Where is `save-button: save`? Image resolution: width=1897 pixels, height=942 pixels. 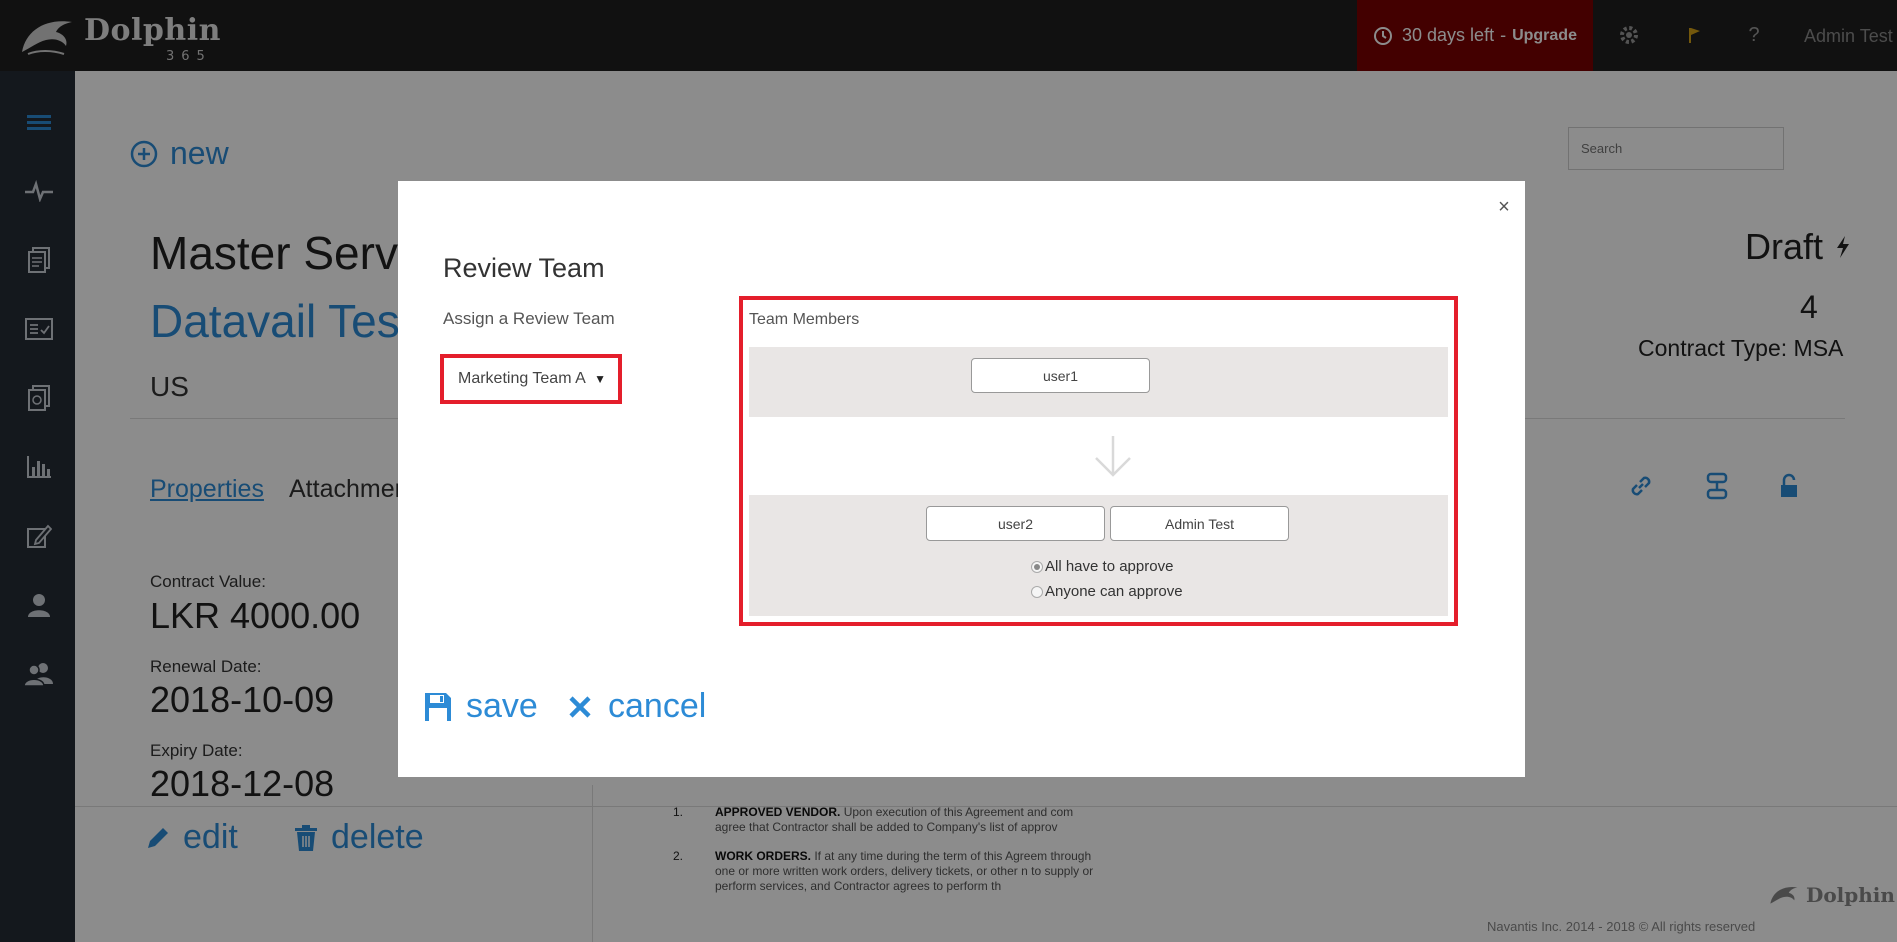
save-button: save is located at coordinates (481, 706).